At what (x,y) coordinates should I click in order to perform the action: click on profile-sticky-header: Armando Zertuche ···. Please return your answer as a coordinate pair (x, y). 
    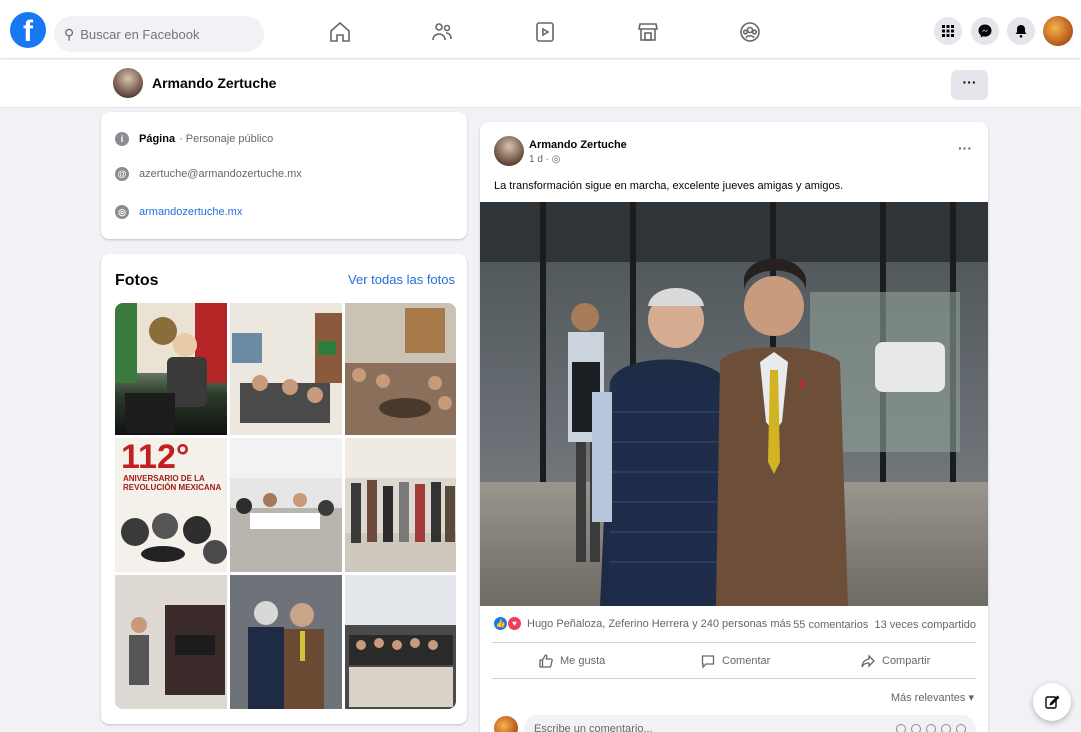
    Looking at the image, I should click on (540, 83).